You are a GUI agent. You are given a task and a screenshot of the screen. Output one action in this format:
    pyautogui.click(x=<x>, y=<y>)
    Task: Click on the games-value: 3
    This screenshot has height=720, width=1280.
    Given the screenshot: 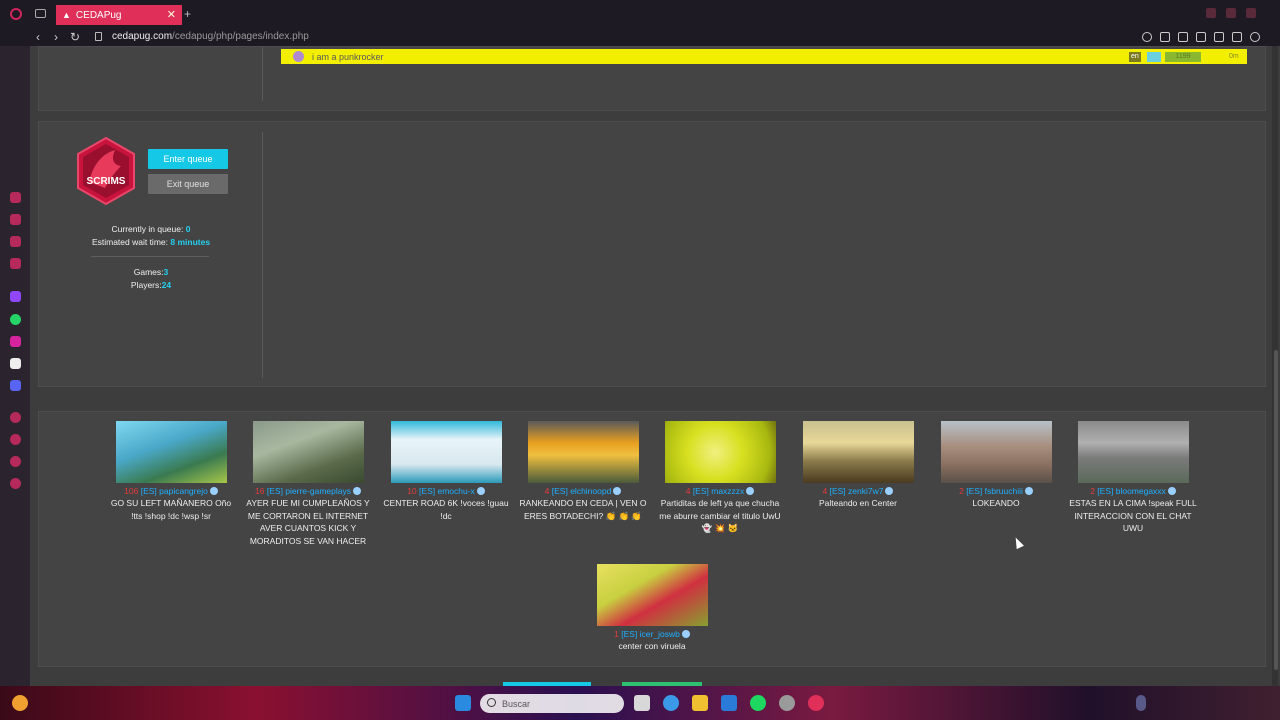 What is the action you would take?
    pyautogui.click(x=166, y=272)
    